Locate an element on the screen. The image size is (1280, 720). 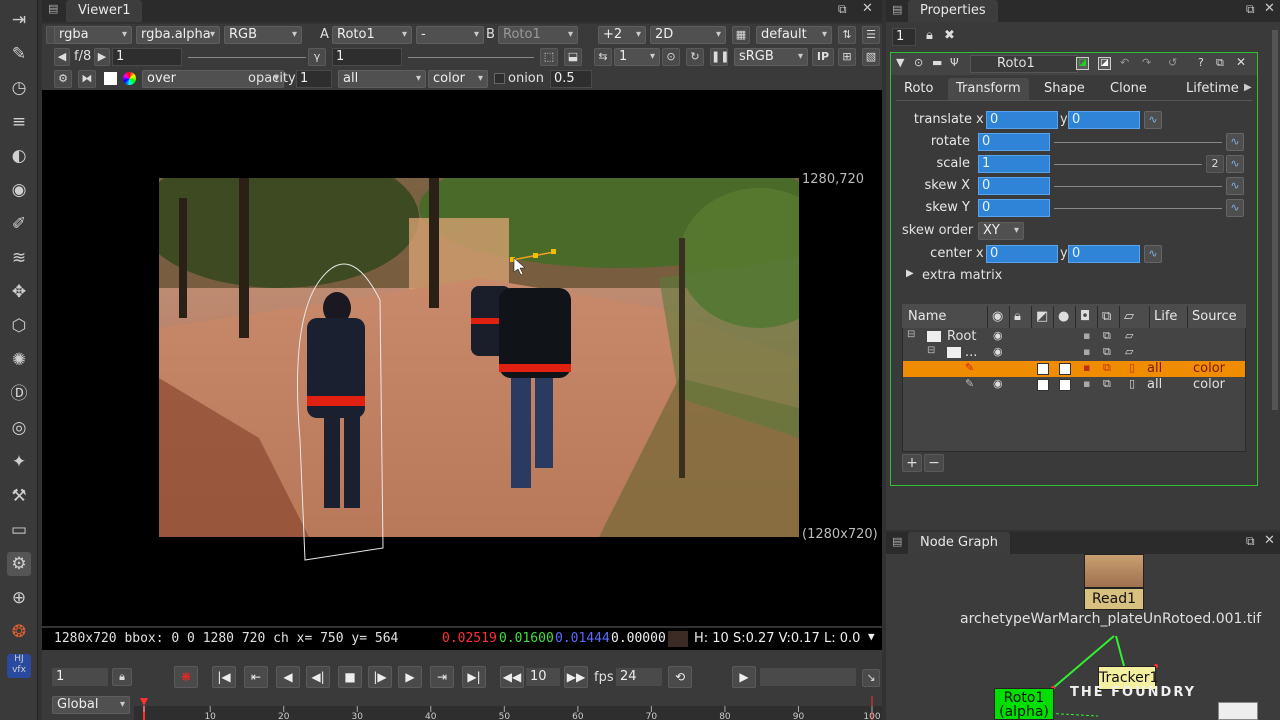
col-overlay-icon: ● is located at coordinates (1065, 317).